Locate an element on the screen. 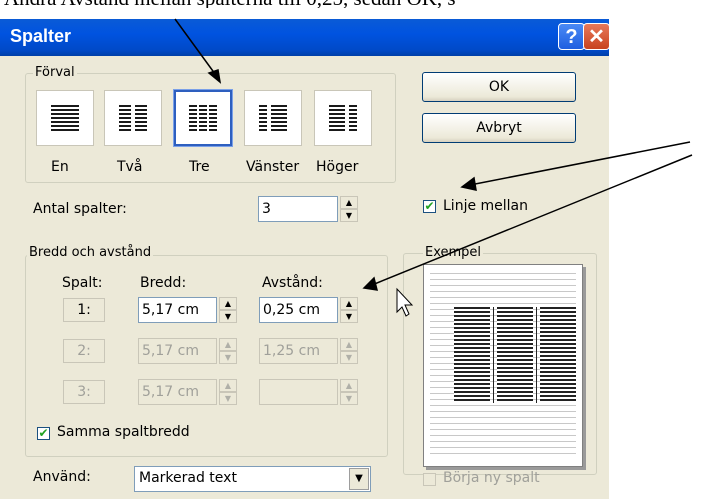 This screenshot has height=499, width=705. arrow-to-presets is located at coordinates (196, 48).